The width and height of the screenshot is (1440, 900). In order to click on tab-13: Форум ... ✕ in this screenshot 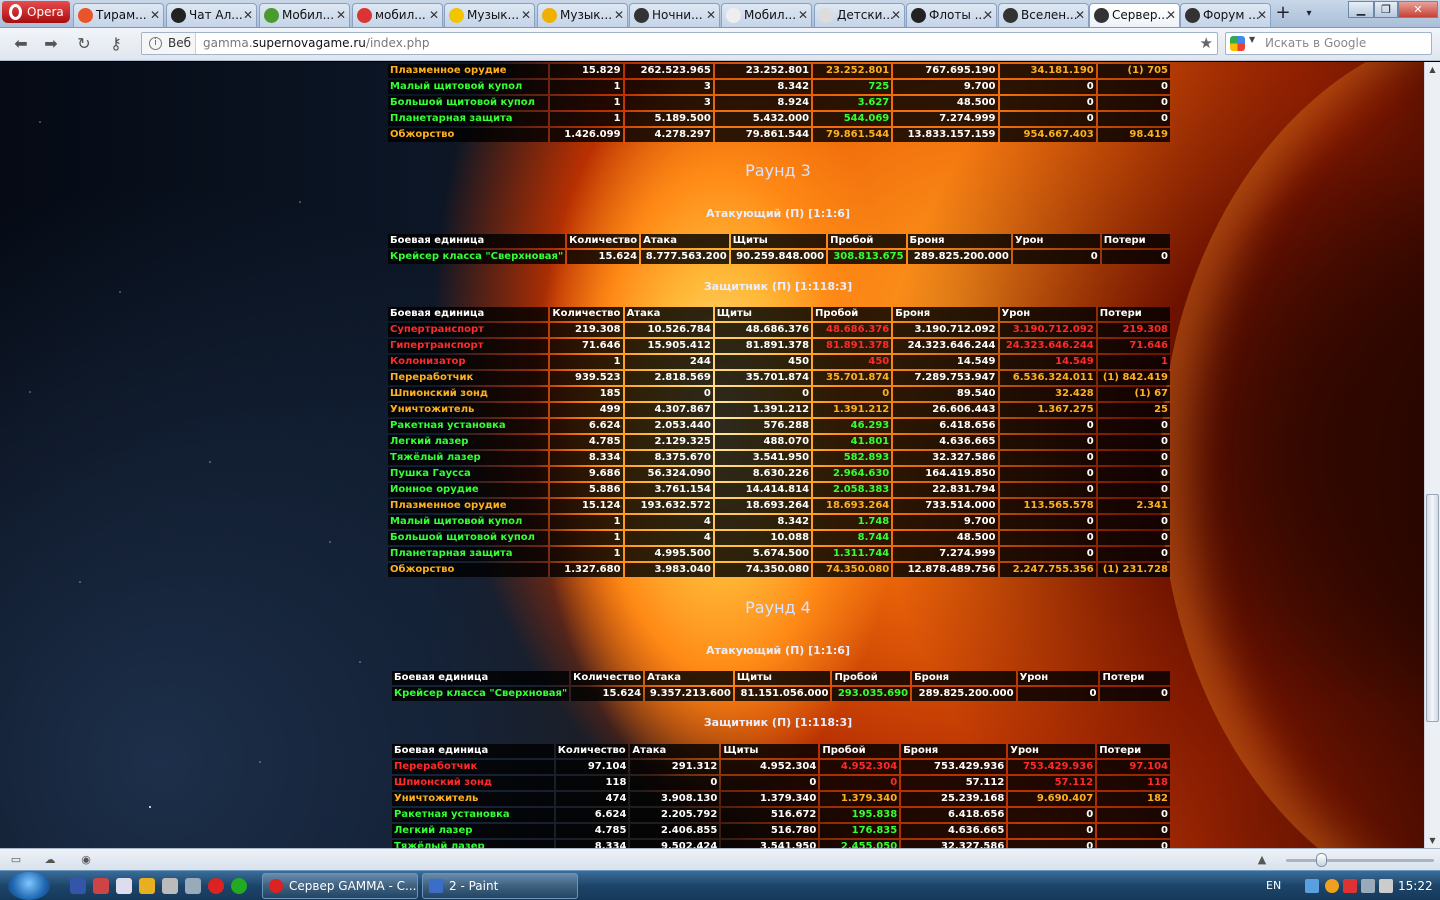, I will do `click(1225, 15)`.